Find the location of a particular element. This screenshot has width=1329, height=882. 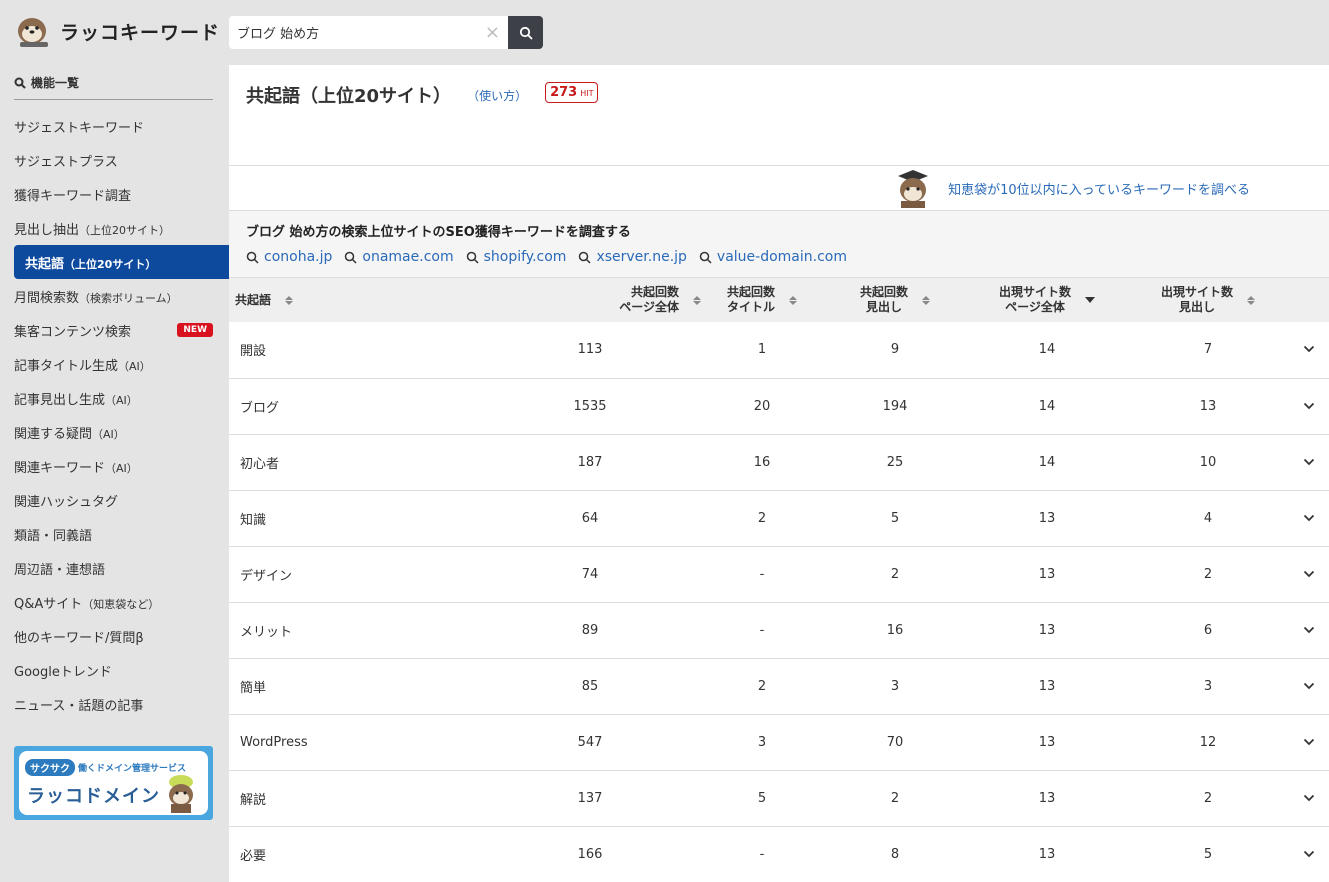

table-row: メリット 89 - 16 13 6 is located at coordinates (779, 630).